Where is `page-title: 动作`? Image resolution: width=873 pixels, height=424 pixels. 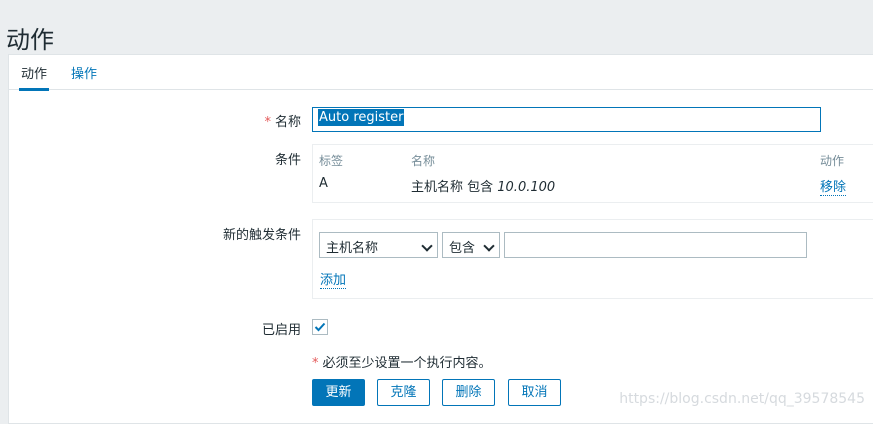 page-title: 动作 is located at coordinates (30, 40).